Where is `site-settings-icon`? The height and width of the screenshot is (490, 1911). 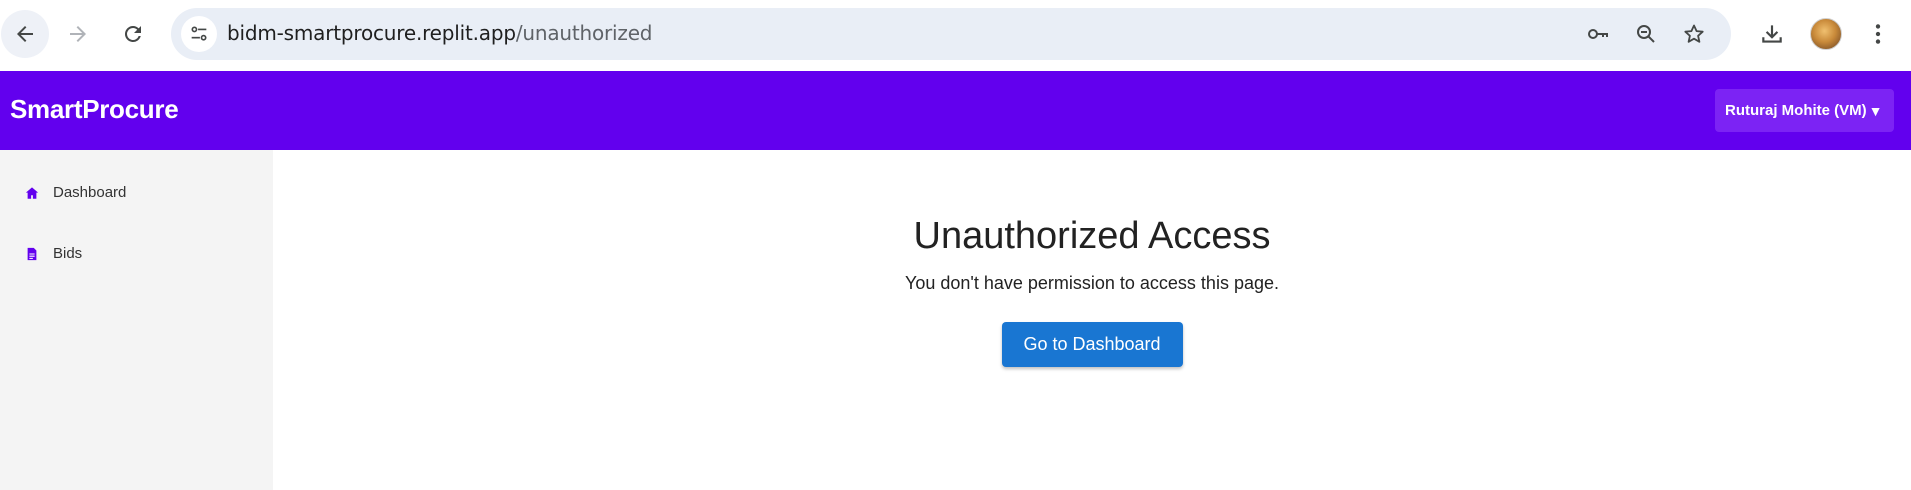
site-settings-icon is located at coordinates (199, 33).